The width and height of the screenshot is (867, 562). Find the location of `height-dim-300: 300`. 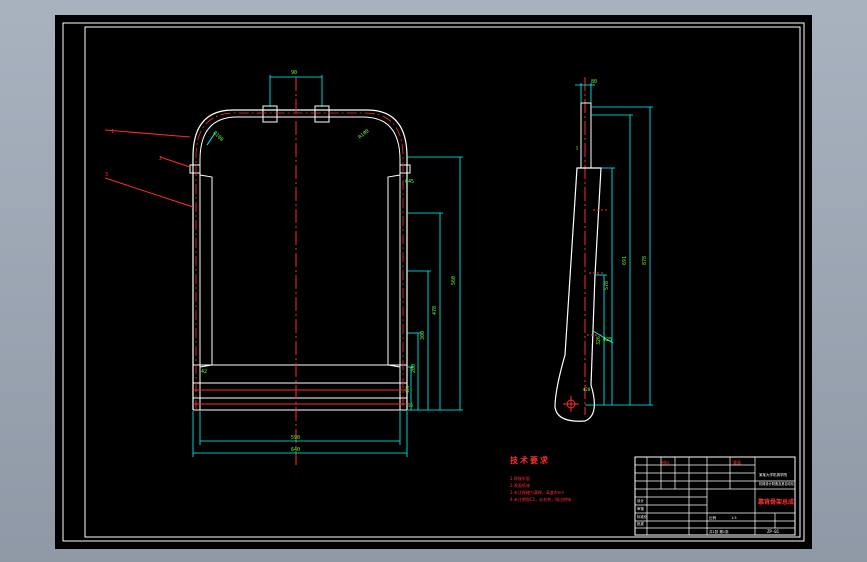

height-dim-300: 300 is located at coordinates (423, 335).